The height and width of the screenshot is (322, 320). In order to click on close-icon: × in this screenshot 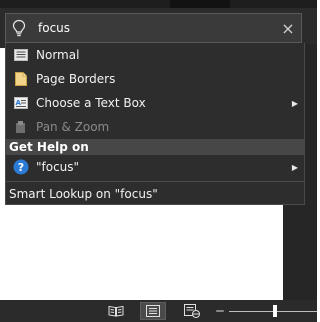, I will do `click(288, 28)`.